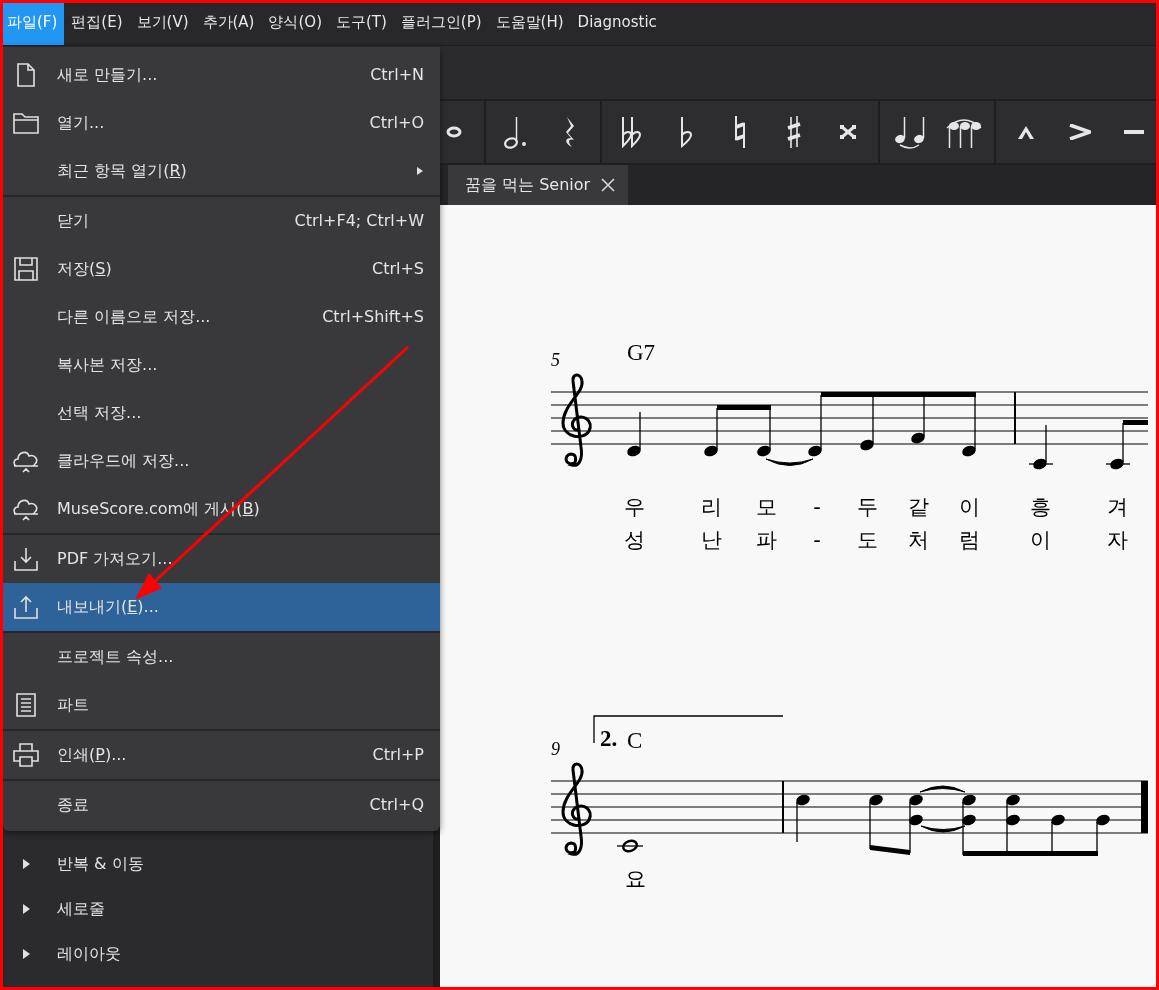 This screenshot has height=990, width=1159. I want to click on lyric-syllable: 흥, so click(1040, 507).